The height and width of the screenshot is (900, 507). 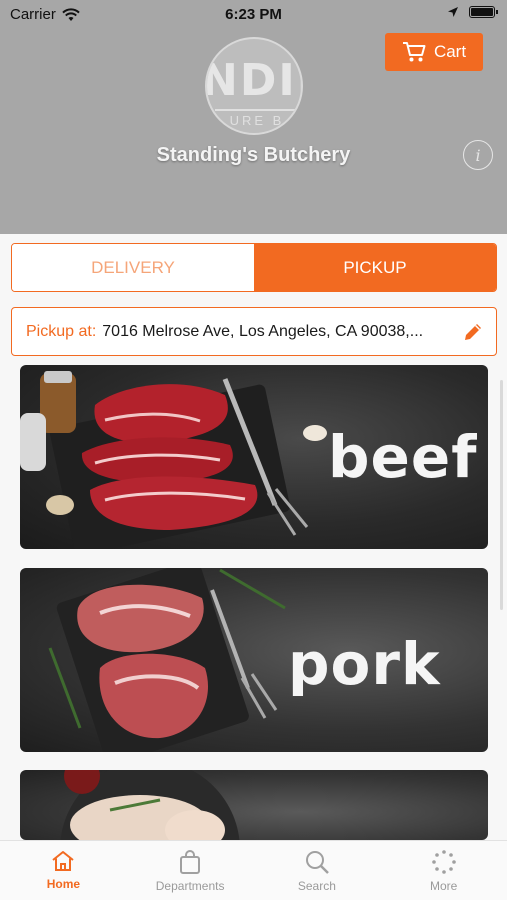 I want to click on info-button: i, so click(x=478, y=155).